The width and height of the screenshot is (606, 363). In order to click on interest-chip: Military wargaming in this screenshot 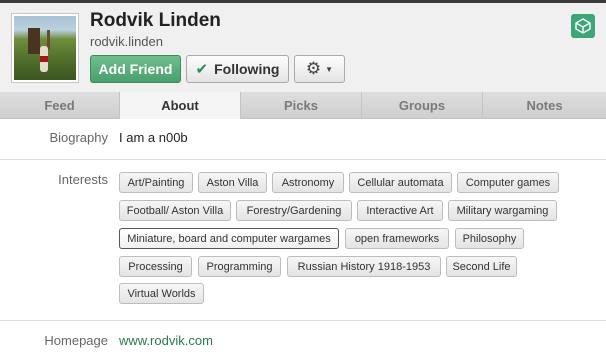, I will do `click(502, 210)`.